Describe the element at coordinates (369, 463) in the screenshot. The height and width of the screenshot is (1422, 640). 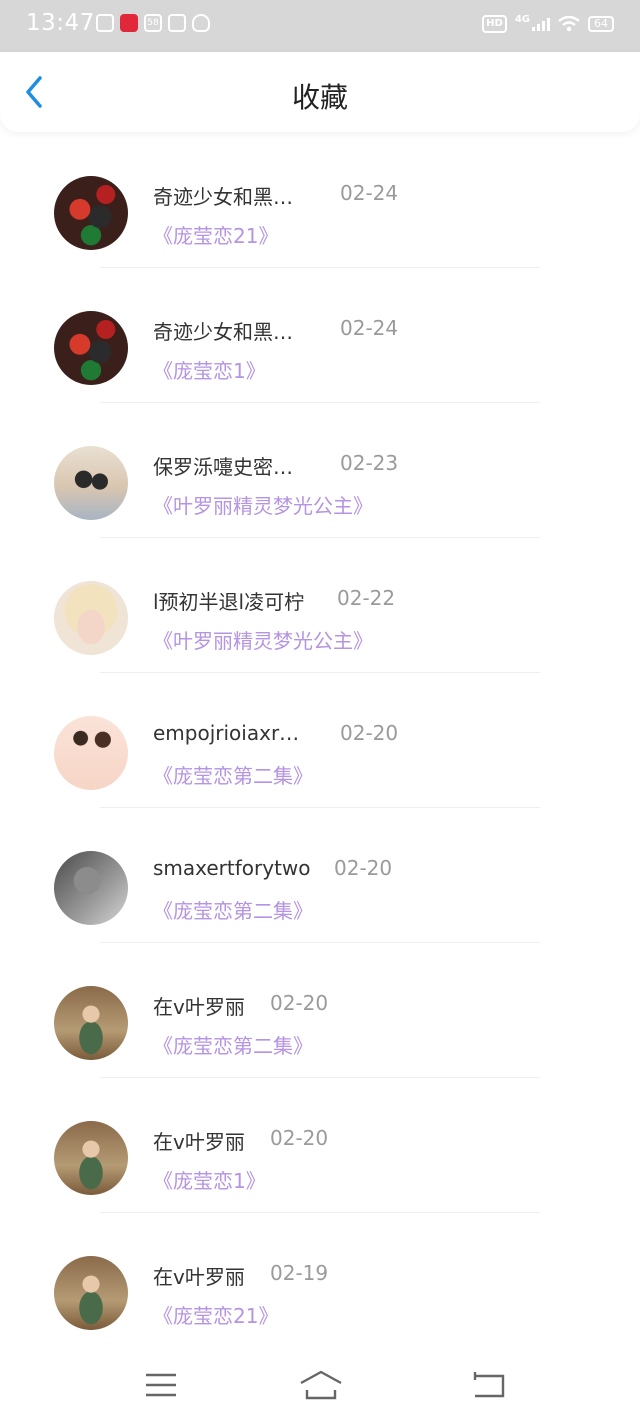
I see `item-date: 02-23` at that location.